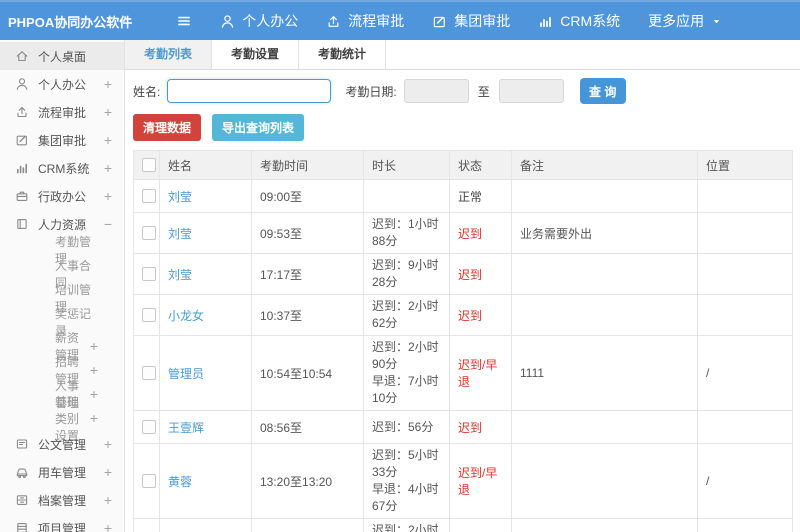 The image size is (800, 532). What do you see at coordinates (62, 56) in the screenshot?
I see `sidebar-item: 个人桌面` at bounding box center [62, 56].